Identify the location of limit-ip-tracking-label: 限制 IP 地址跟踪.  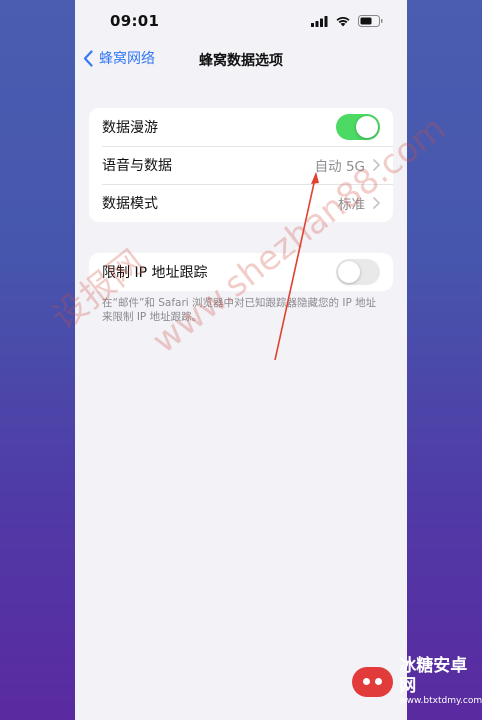
(155, 273).